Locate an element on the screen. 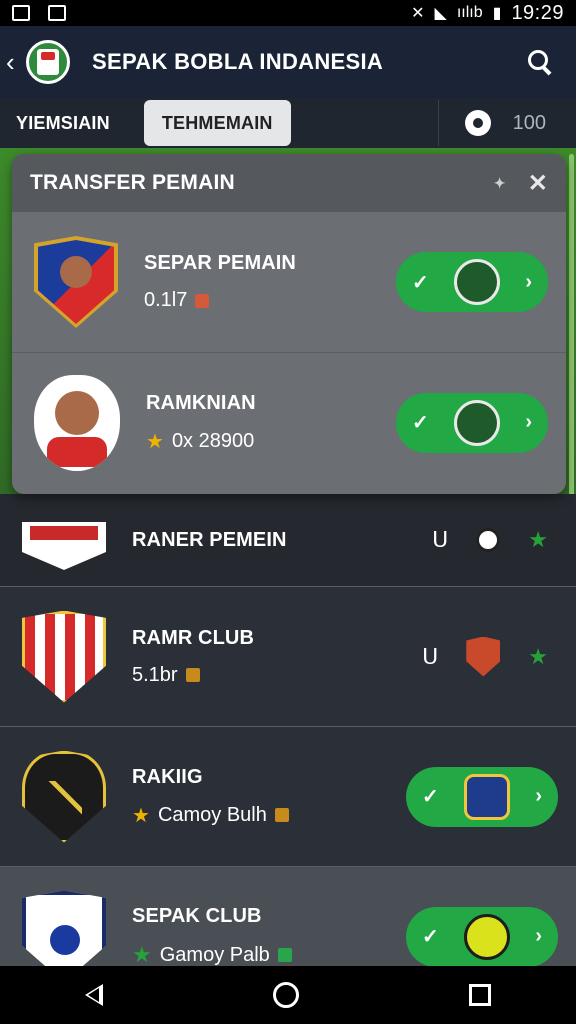 This screenshot has height=1024, width=576. soccer-ball-icon is located at coordinates (488, 540).